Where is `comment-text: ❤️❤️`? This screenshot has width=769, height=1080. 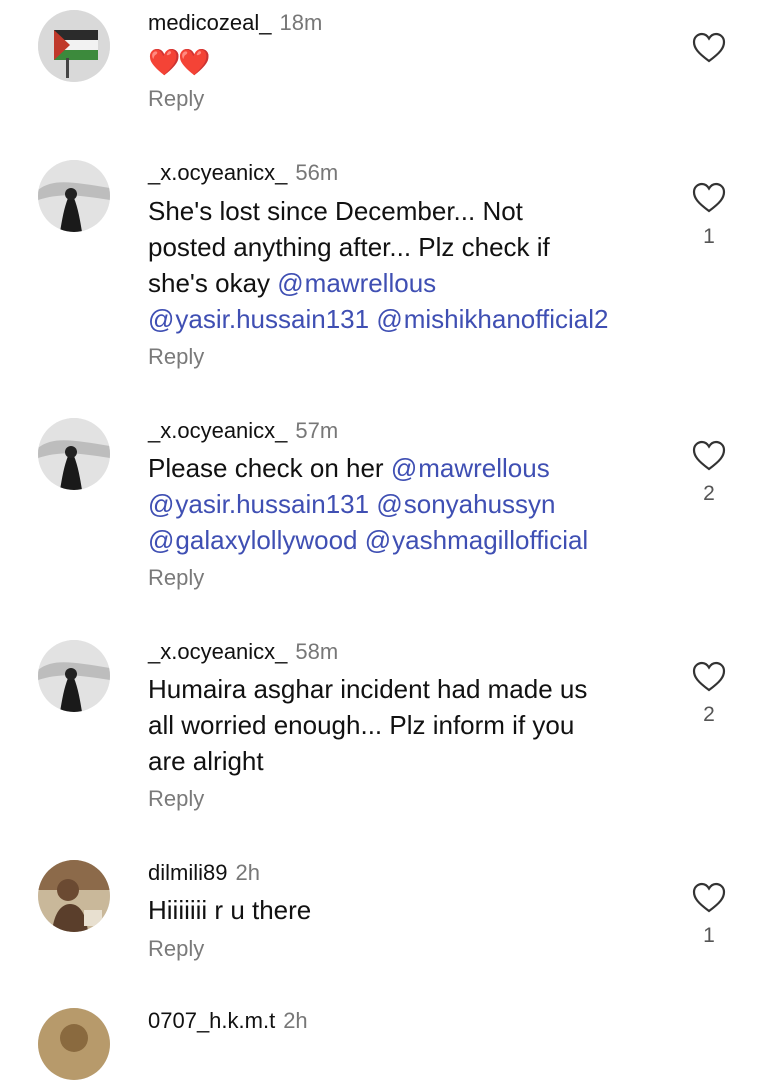 comment-text: ❤️❤️ is located at coordinates (179, 62).